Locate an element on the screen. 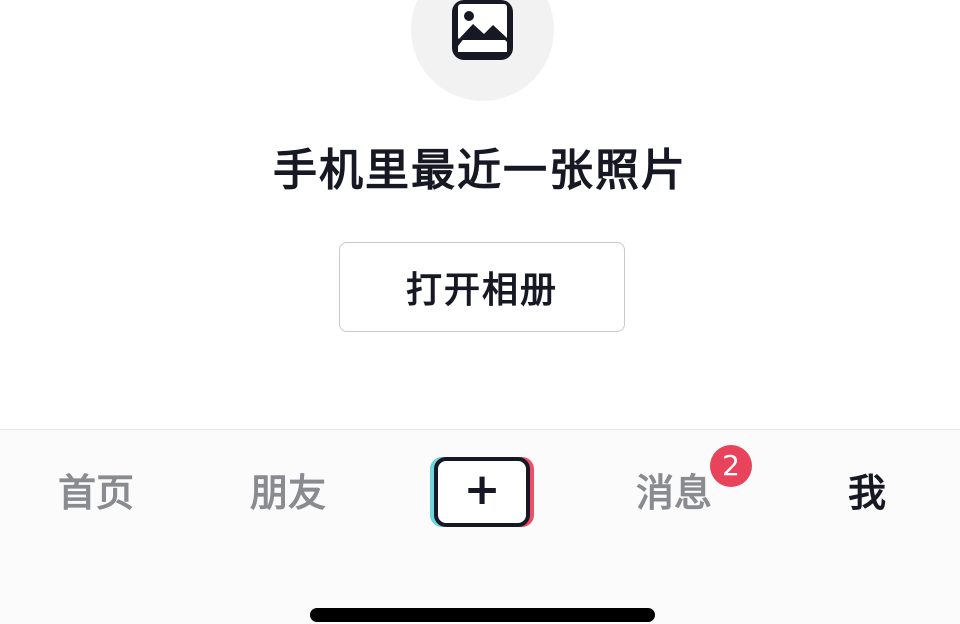  tab-home: 首页 is located at coordinates (96, 493).